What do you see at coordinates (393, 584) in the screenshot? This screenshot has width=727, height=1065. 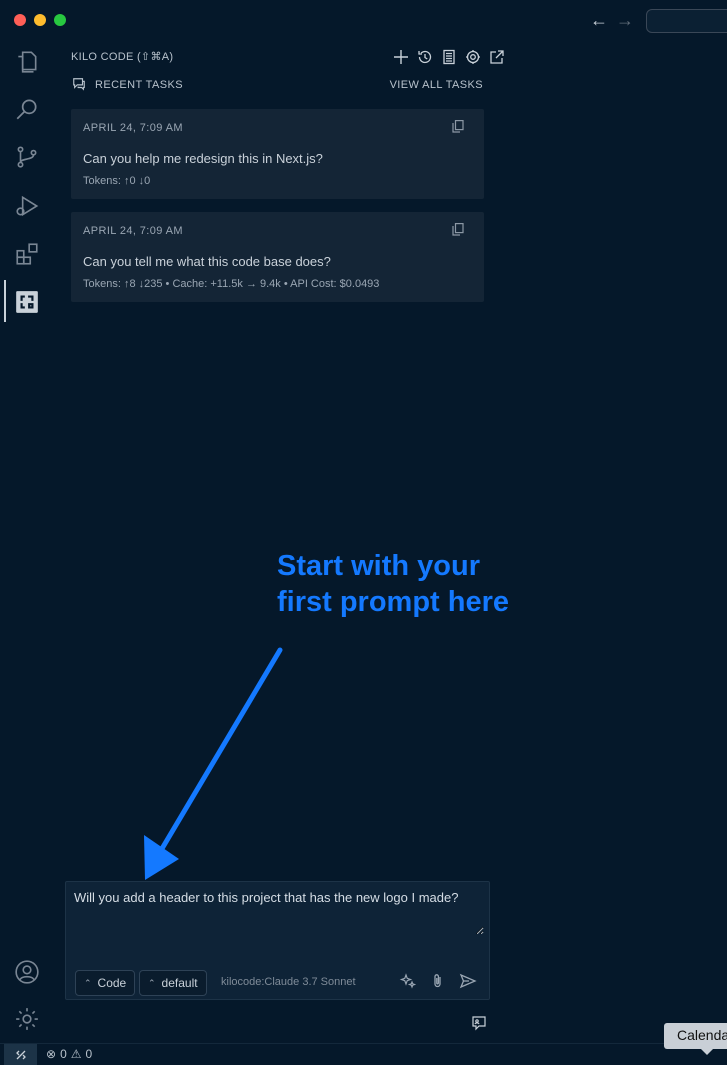 I see `annotation-callout: Start with your first prompt here` at bounding box center [393, 584].